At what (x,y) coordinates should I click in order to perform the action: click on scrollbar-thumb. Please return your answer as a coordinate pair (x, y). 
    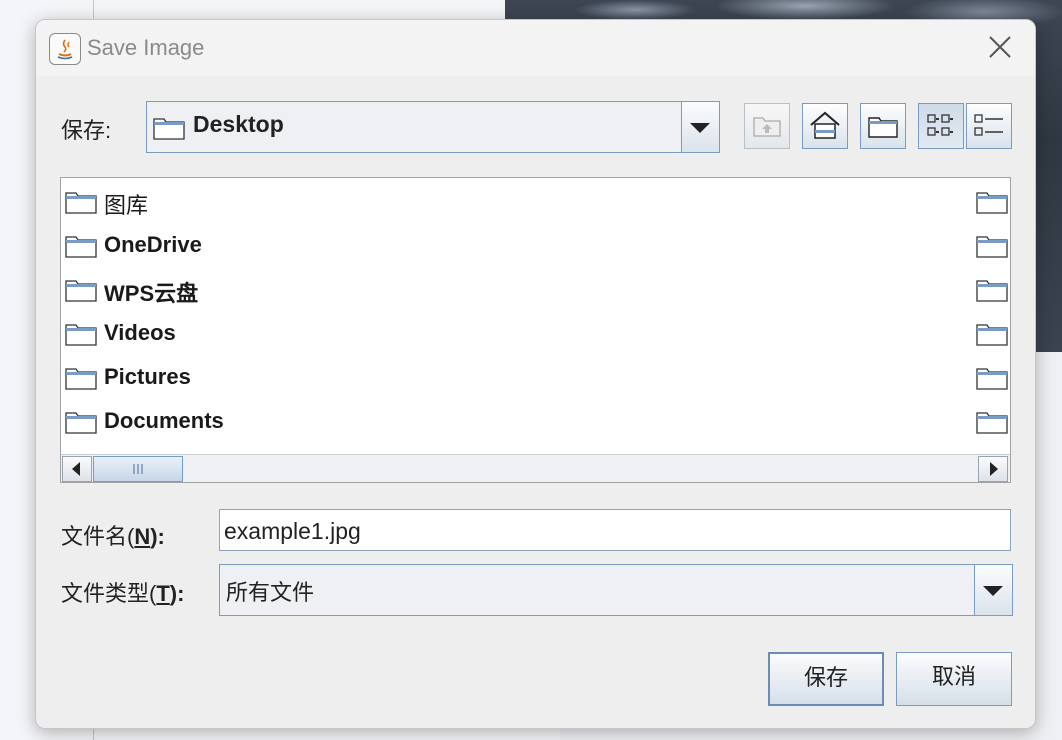
    Looking at the image, I should click on (138, 469).